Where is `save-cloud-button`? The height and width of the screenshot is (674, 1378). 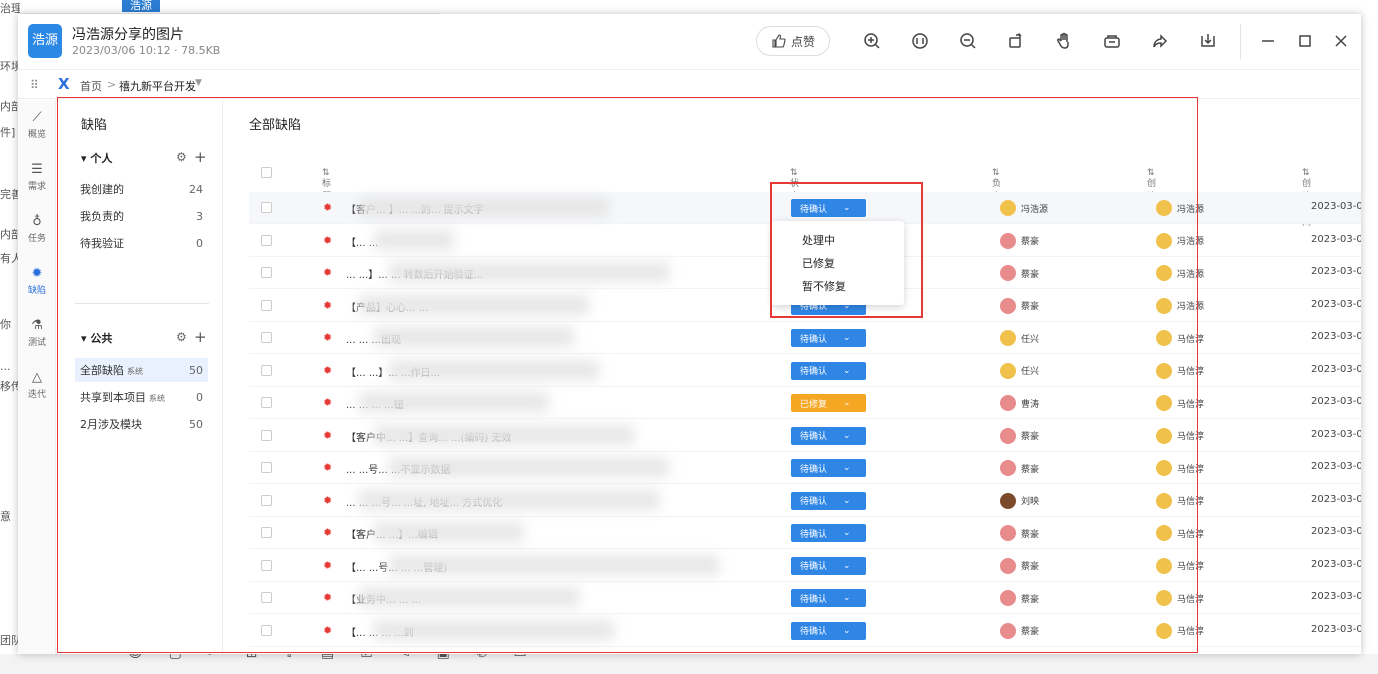
save-cloud-button is located at coordinates (1112, 41).